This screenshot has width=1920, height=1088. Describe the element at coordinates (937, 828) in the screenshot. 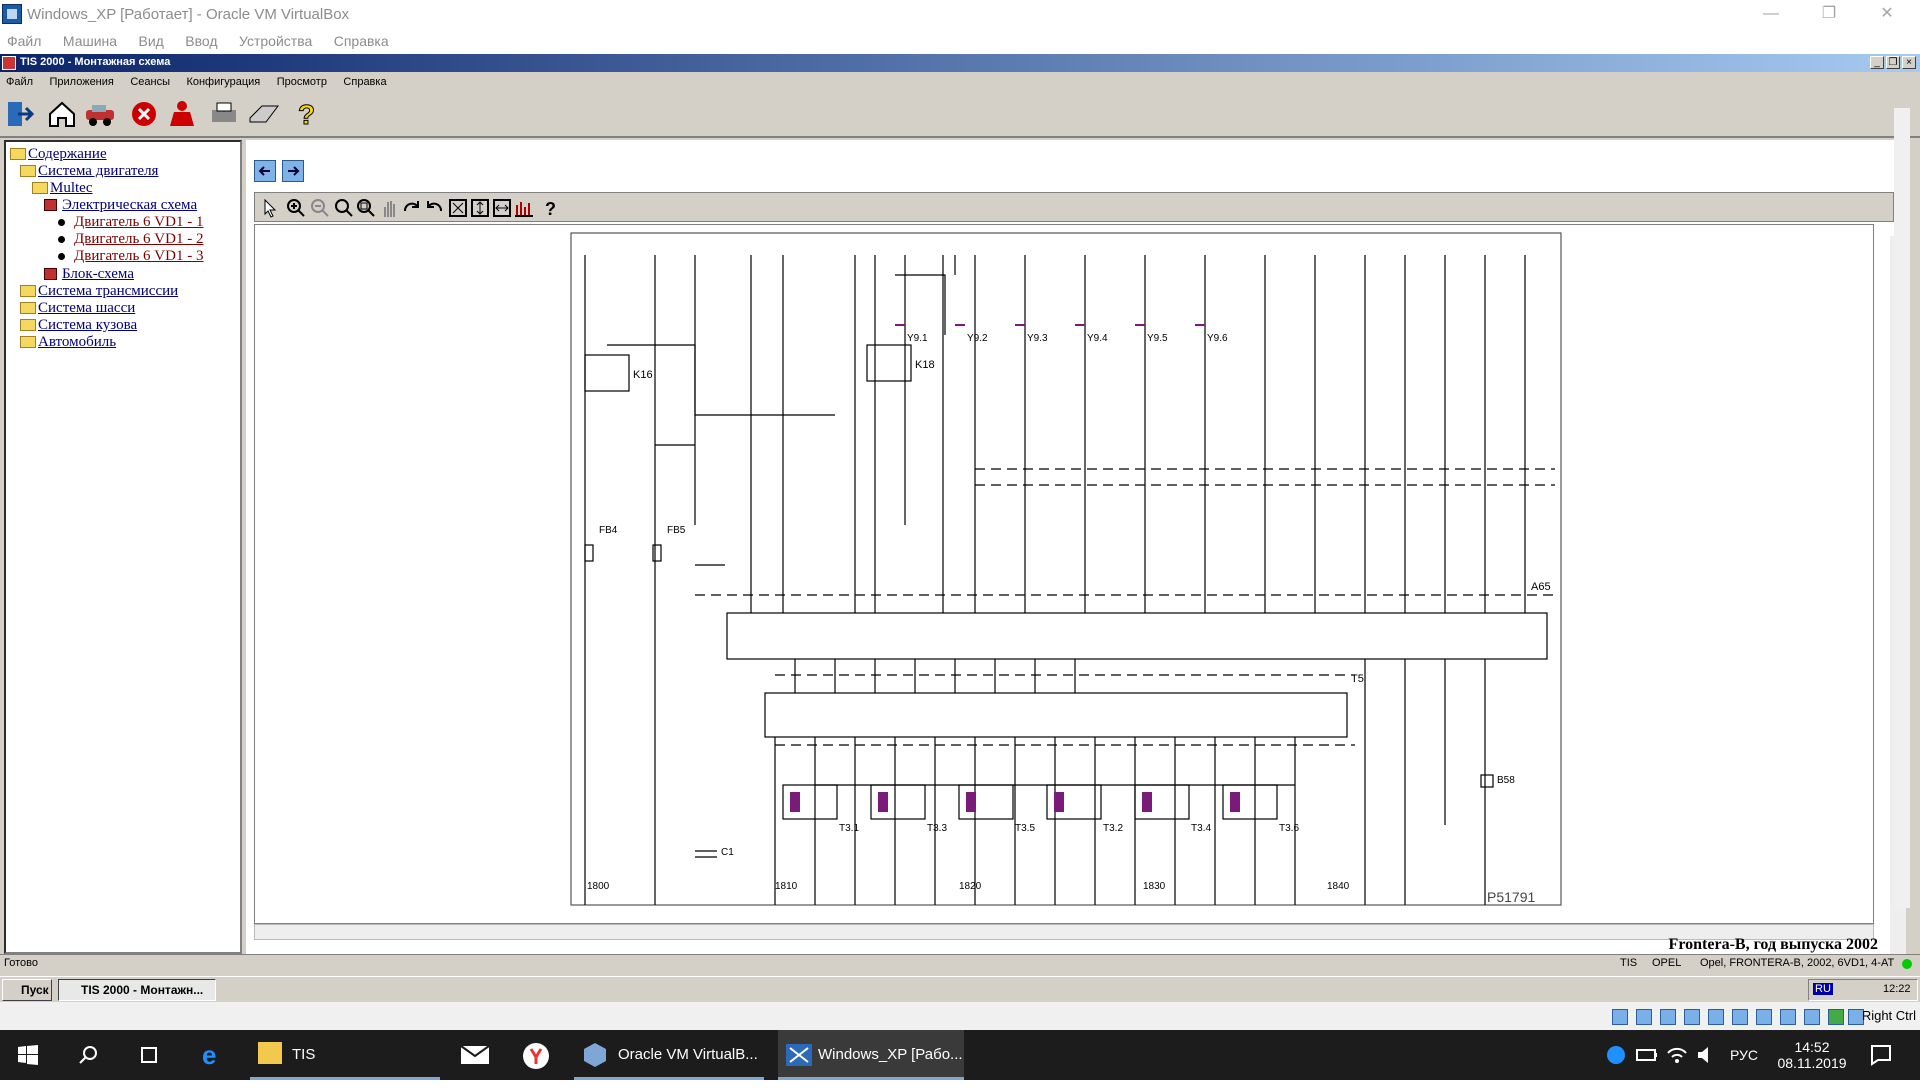

I see `coil-label: T3.3` at that location.